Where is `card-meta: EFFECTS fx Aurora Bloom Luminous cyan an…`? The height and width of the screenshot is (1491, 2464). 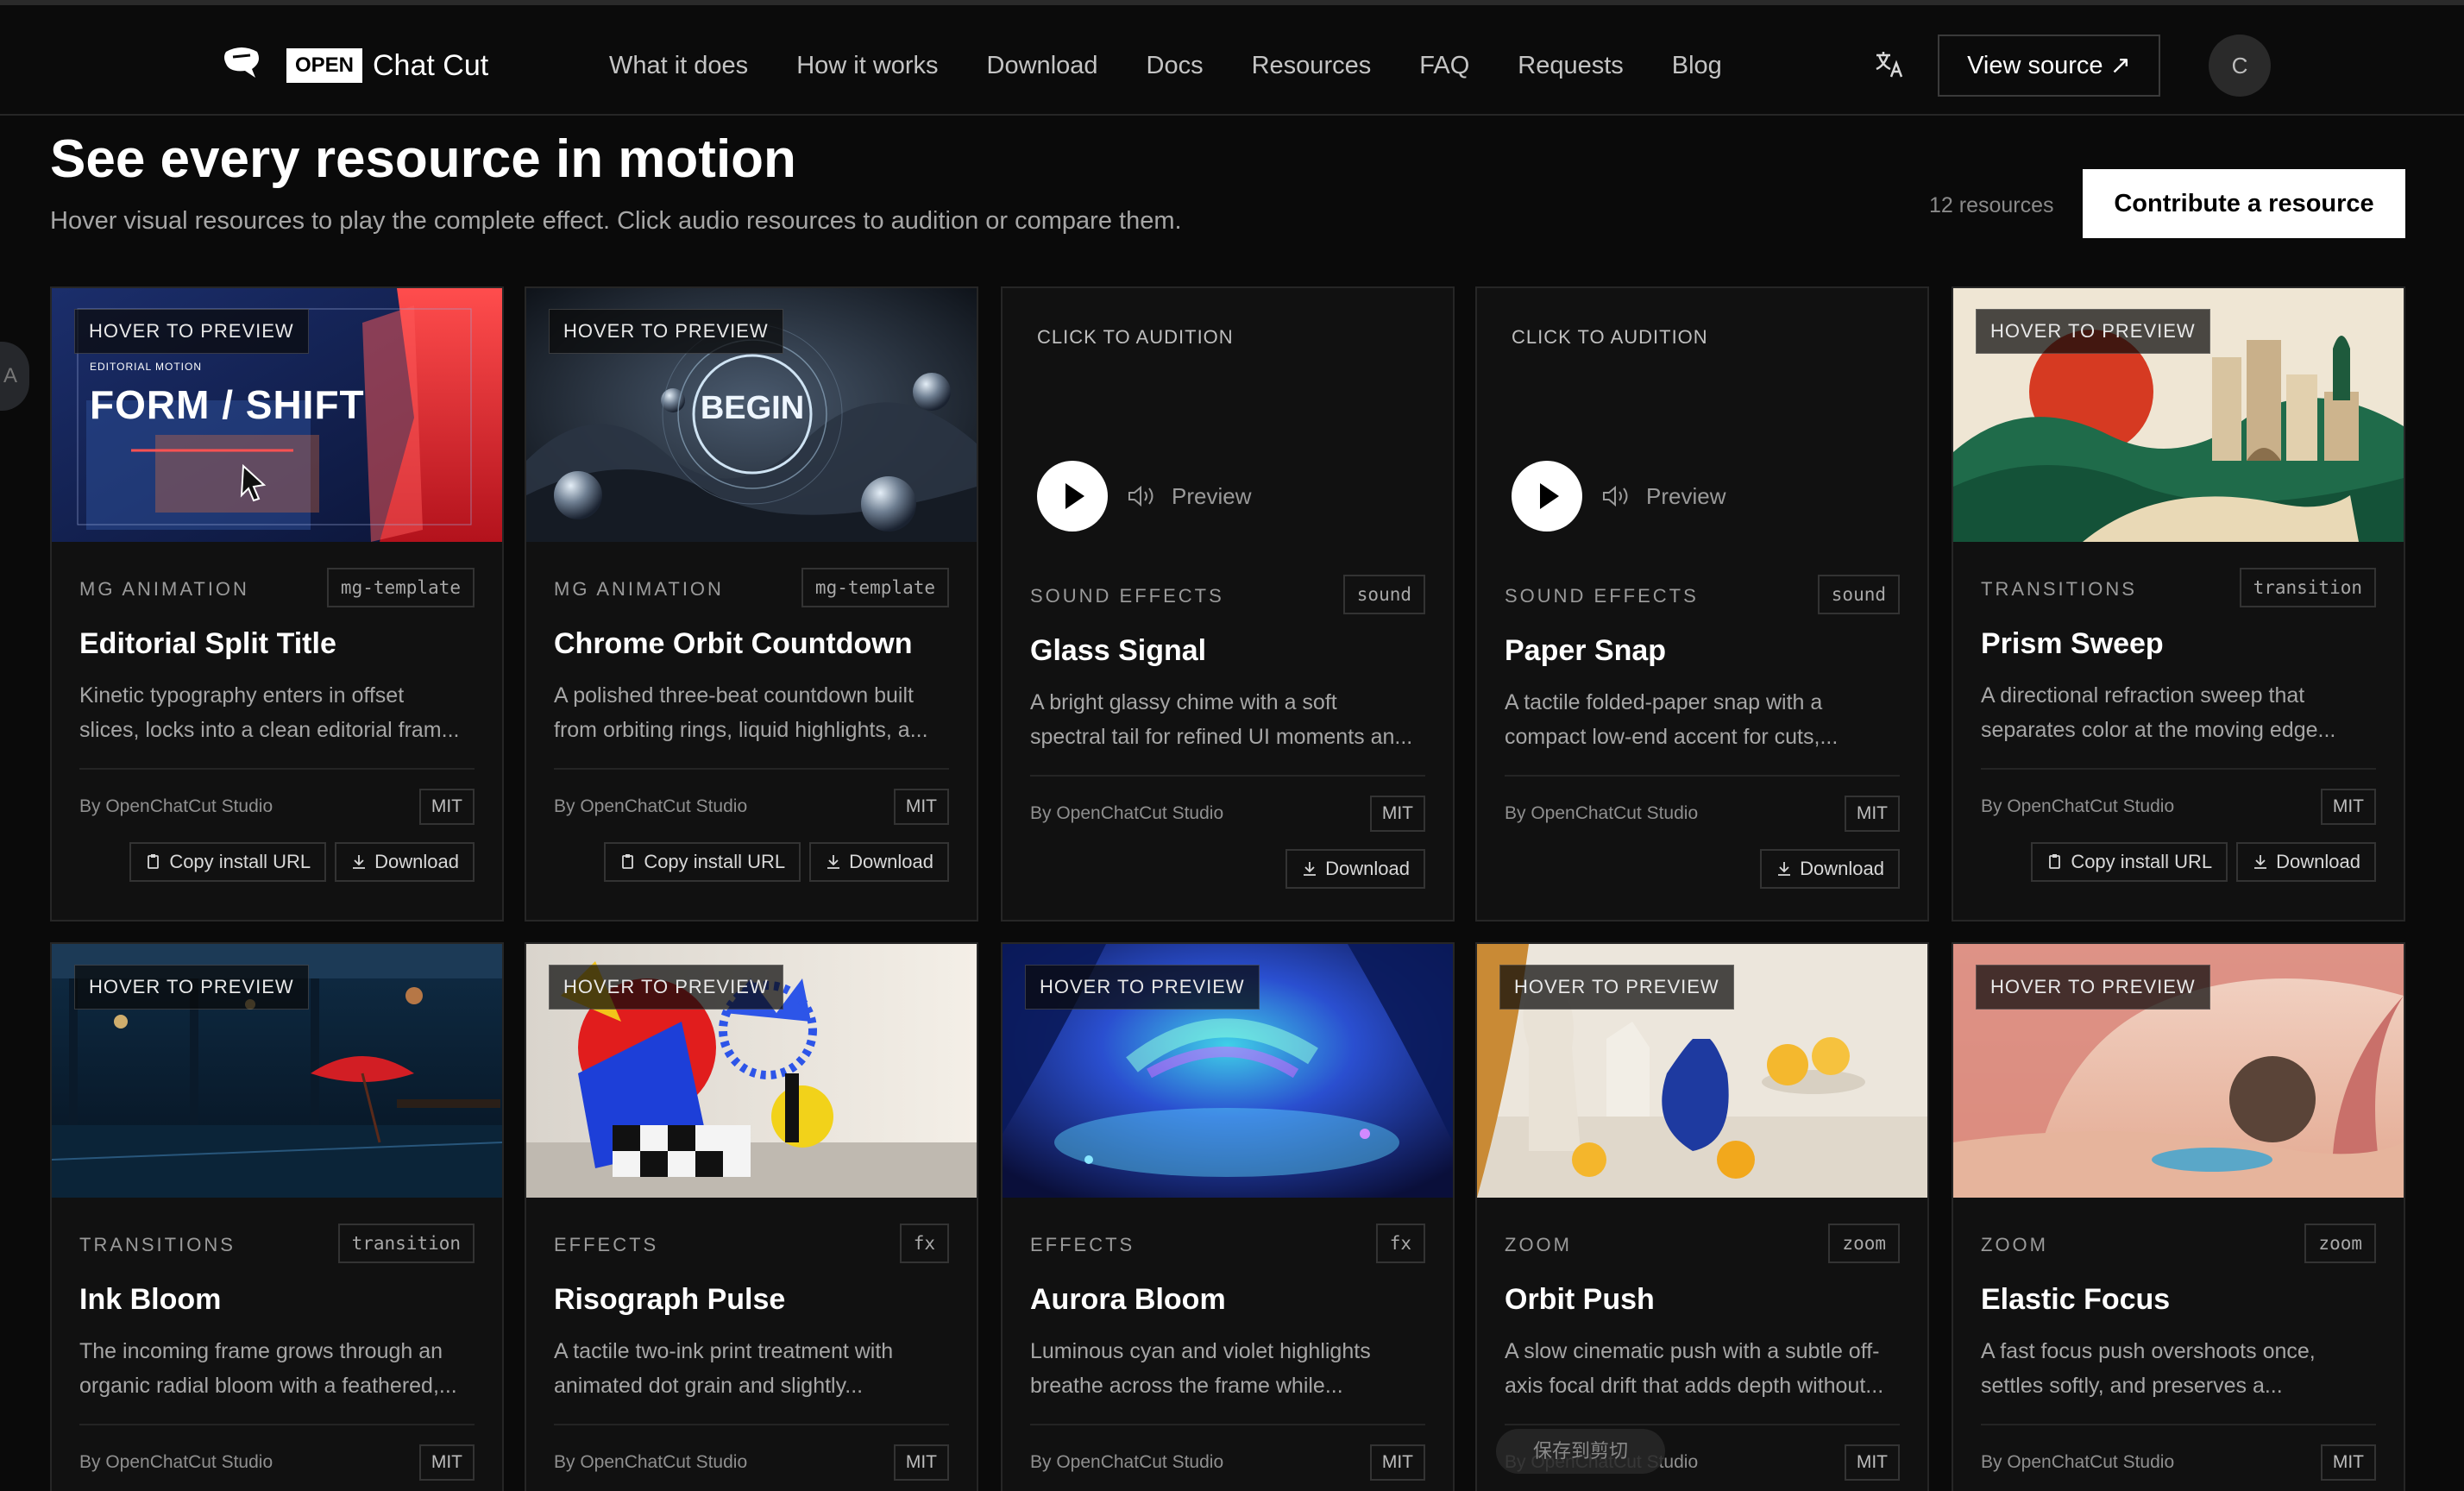
card-meta: EFFECTS fx Aurora Bloom Luminous cyan an… is located at coordinates (1228, 1357).